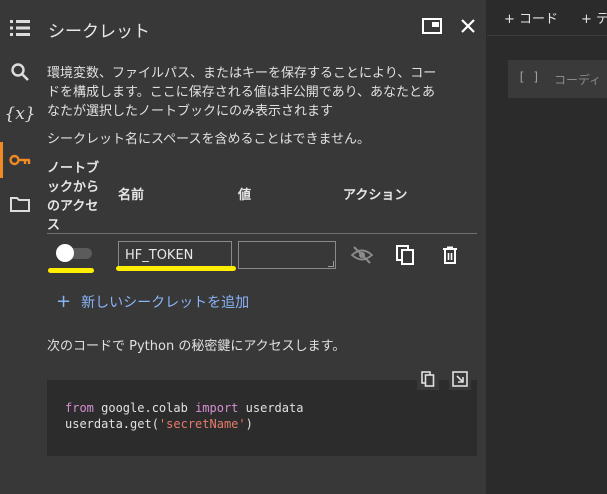 This screenshot has height=494, width=607. I want to click on panel-title: シークレット, so click(99, 32).